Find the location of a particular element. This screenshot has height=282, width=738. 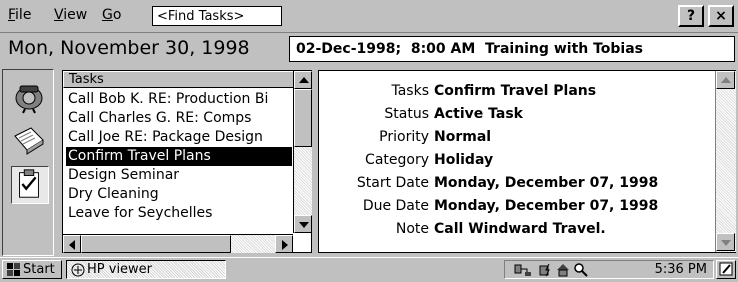

task-list-horizontal-scrollbar is located at coordinates (178, 243).